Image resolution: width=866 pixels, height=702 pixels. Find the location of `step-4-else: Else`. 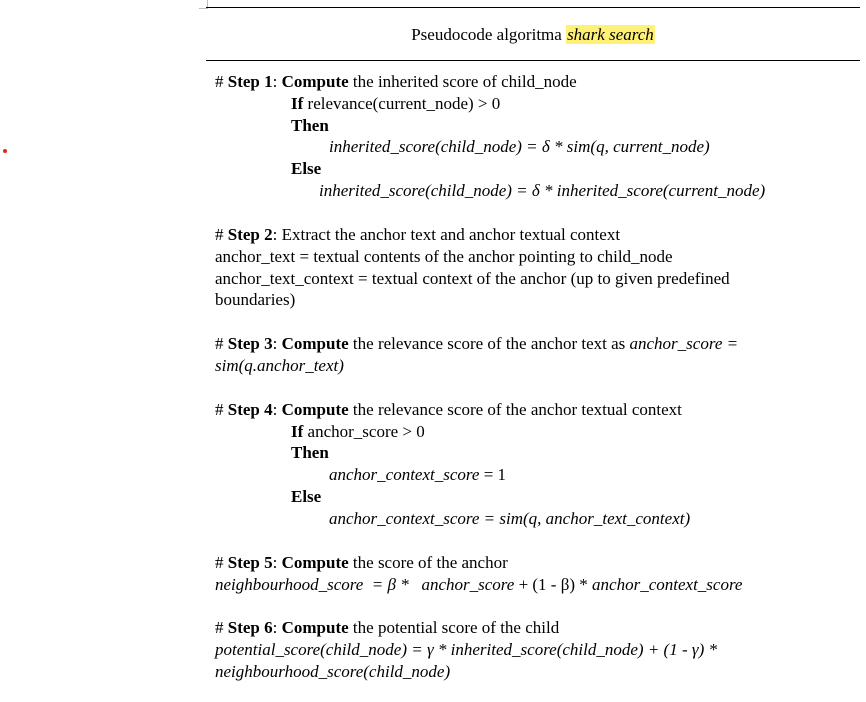

step-4-else: Else is located at coordinates (306, 496).